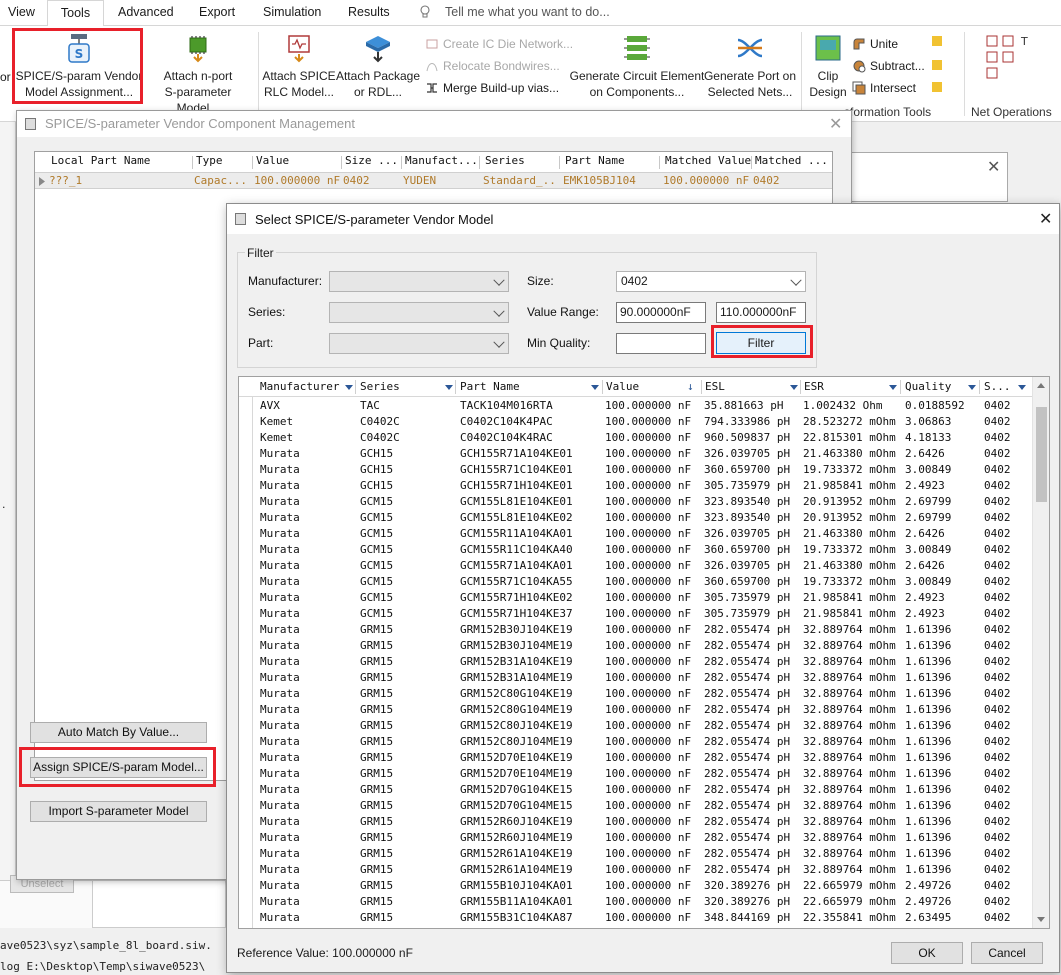 Image resolution: width=1061 pixels, height=975 pixels. I want to click on value-range-max-input: 110.000000nF, so click(761, 312).